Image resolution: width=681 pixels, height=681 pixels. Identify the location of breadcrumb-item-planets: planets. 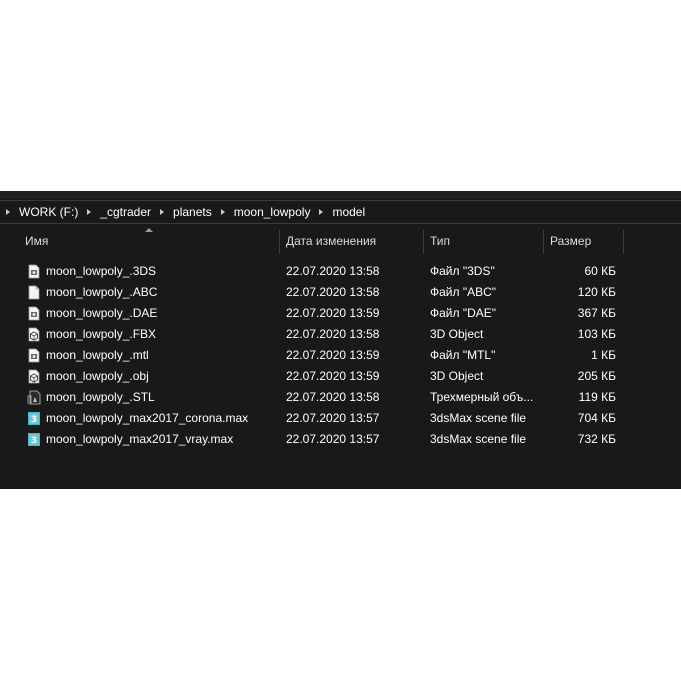
(192, 212).